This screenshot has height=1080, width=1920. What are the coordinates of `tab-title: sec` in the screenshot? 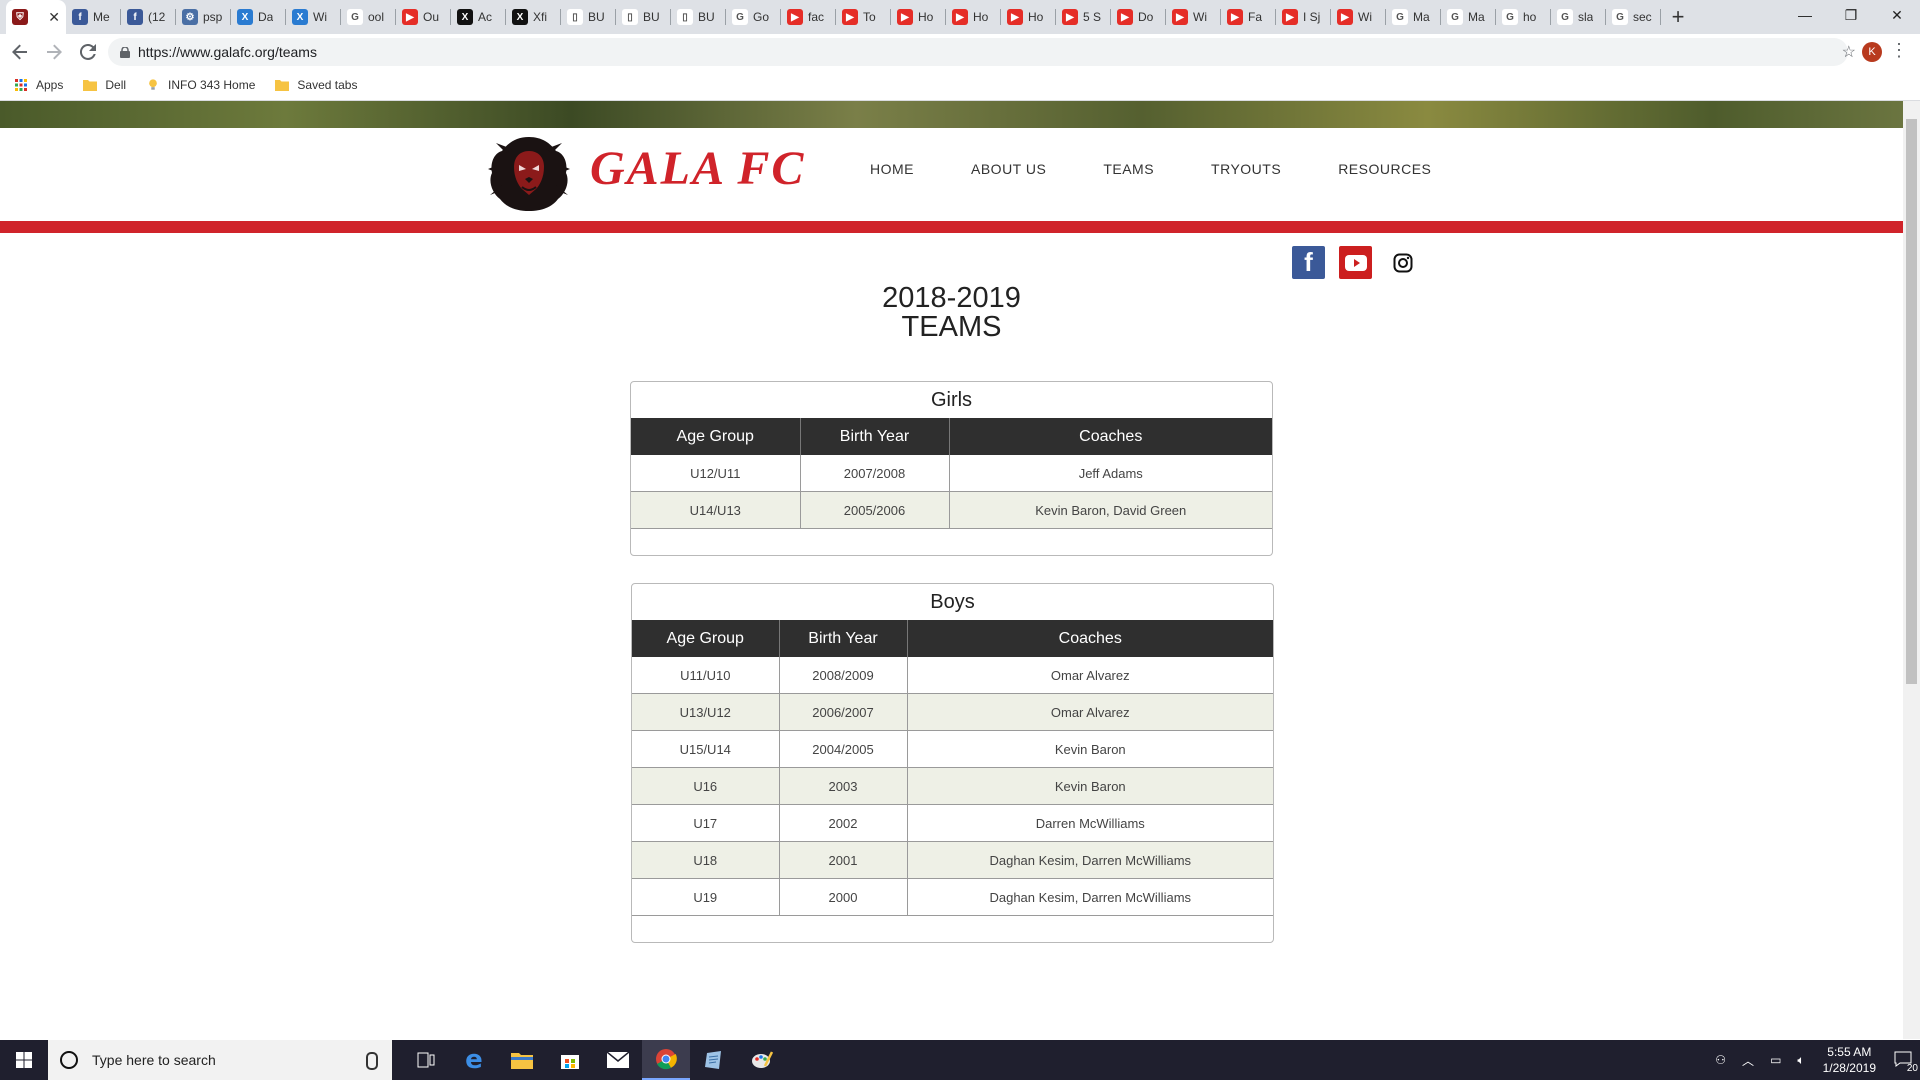 It's located at (1642, 17).